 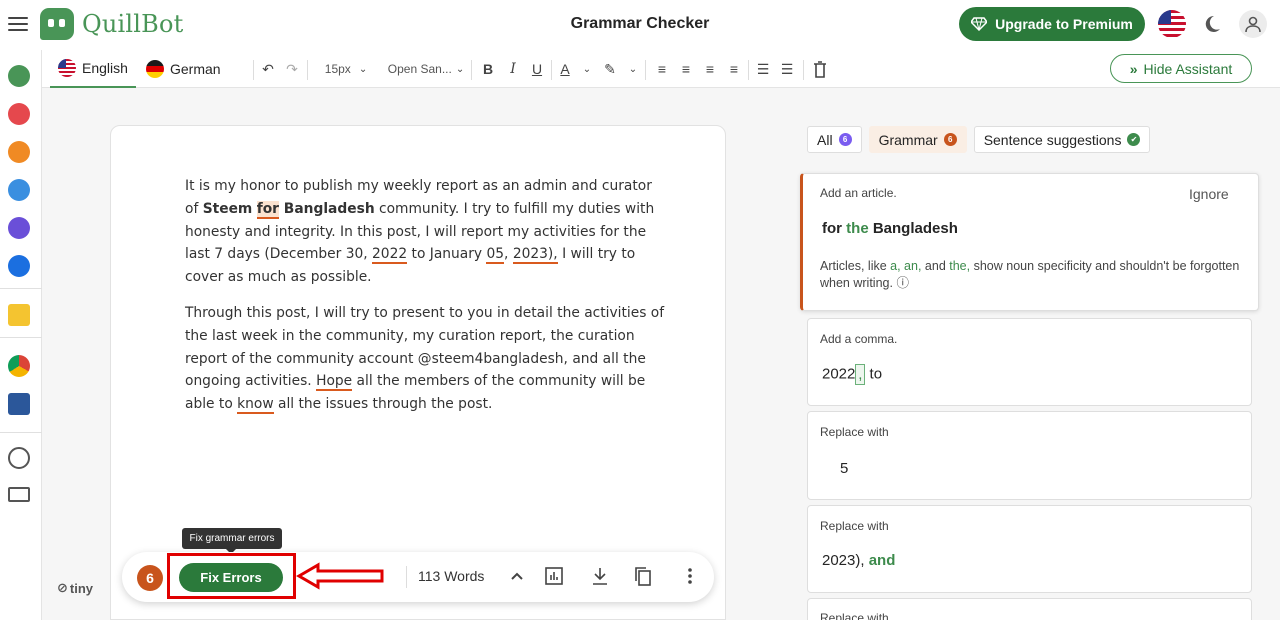 I want to click on double-chevron-right-icon: », so click(x=1133, y=68).